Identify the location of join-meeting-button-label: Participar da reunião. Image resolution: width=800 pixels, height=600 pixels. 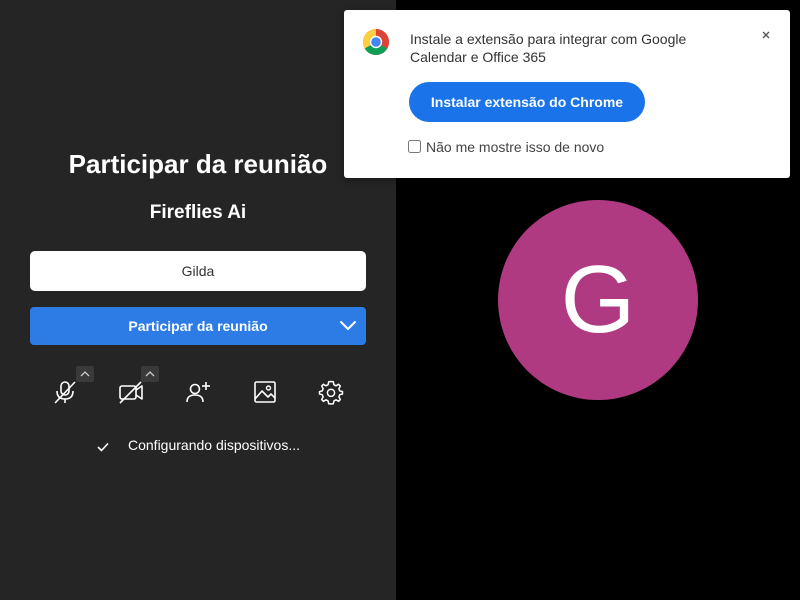
(198, 326).